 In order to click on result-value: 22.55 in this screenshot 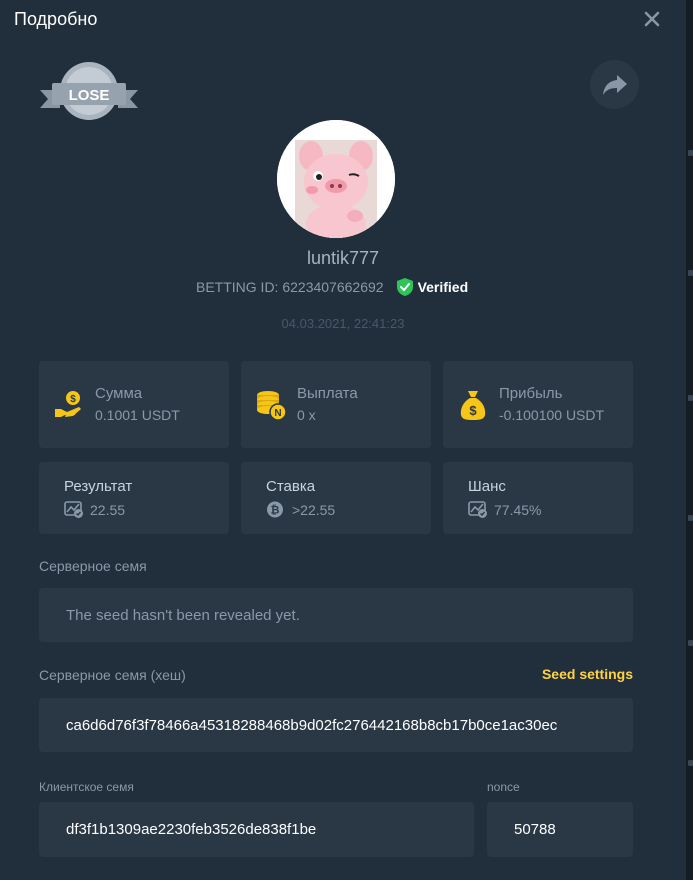, I will do `click(108, 509)`.